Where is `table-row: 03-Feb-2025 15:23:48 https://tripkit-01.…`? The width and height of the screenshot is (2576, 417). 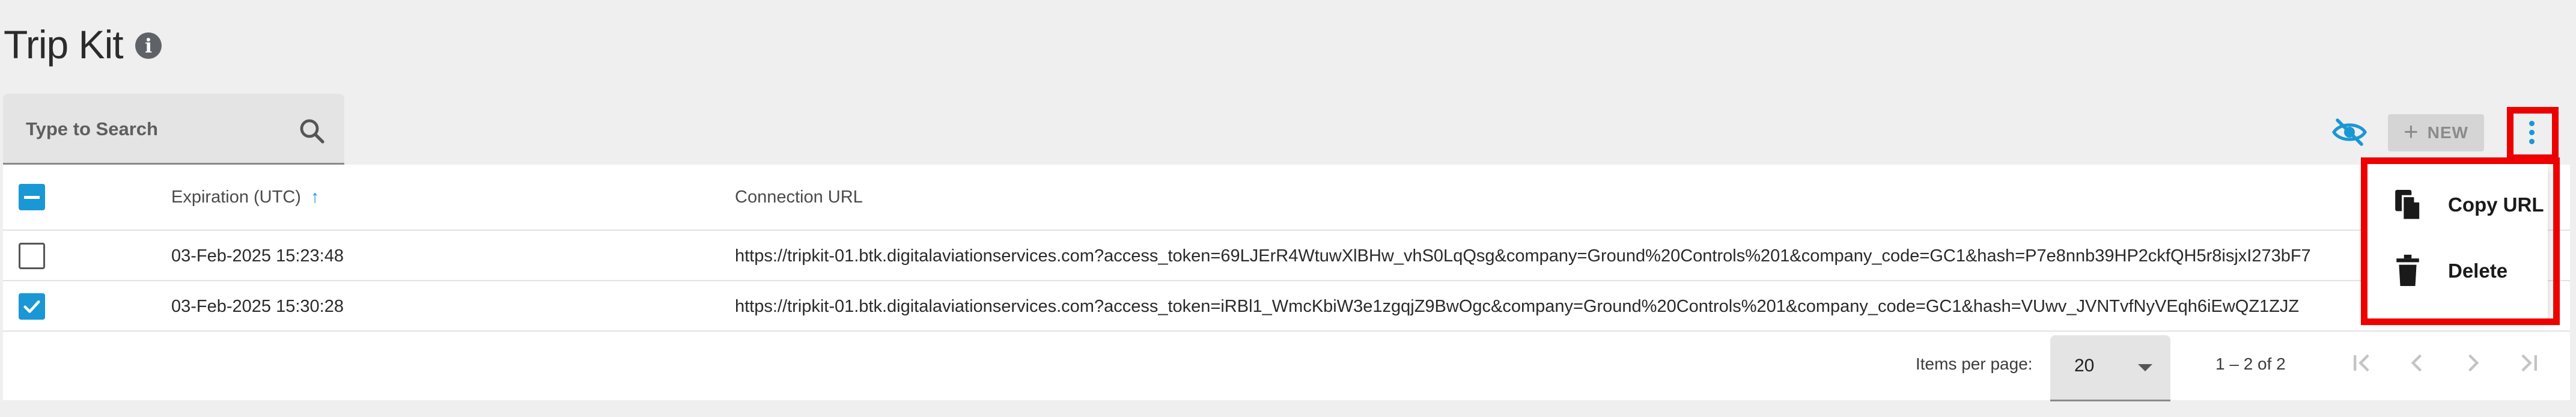
table-row: 03-Feb-2025 15:23:48 https://tripkit-01.… is located at coordinates (1286, 256).